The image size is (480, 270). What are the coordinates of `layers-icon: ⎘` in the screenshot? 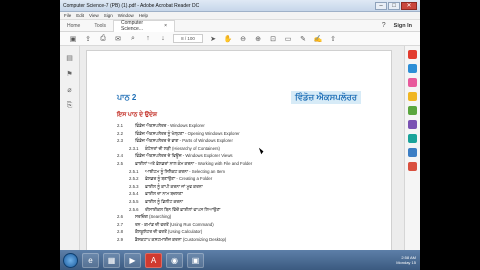 It's located at (70, 106).